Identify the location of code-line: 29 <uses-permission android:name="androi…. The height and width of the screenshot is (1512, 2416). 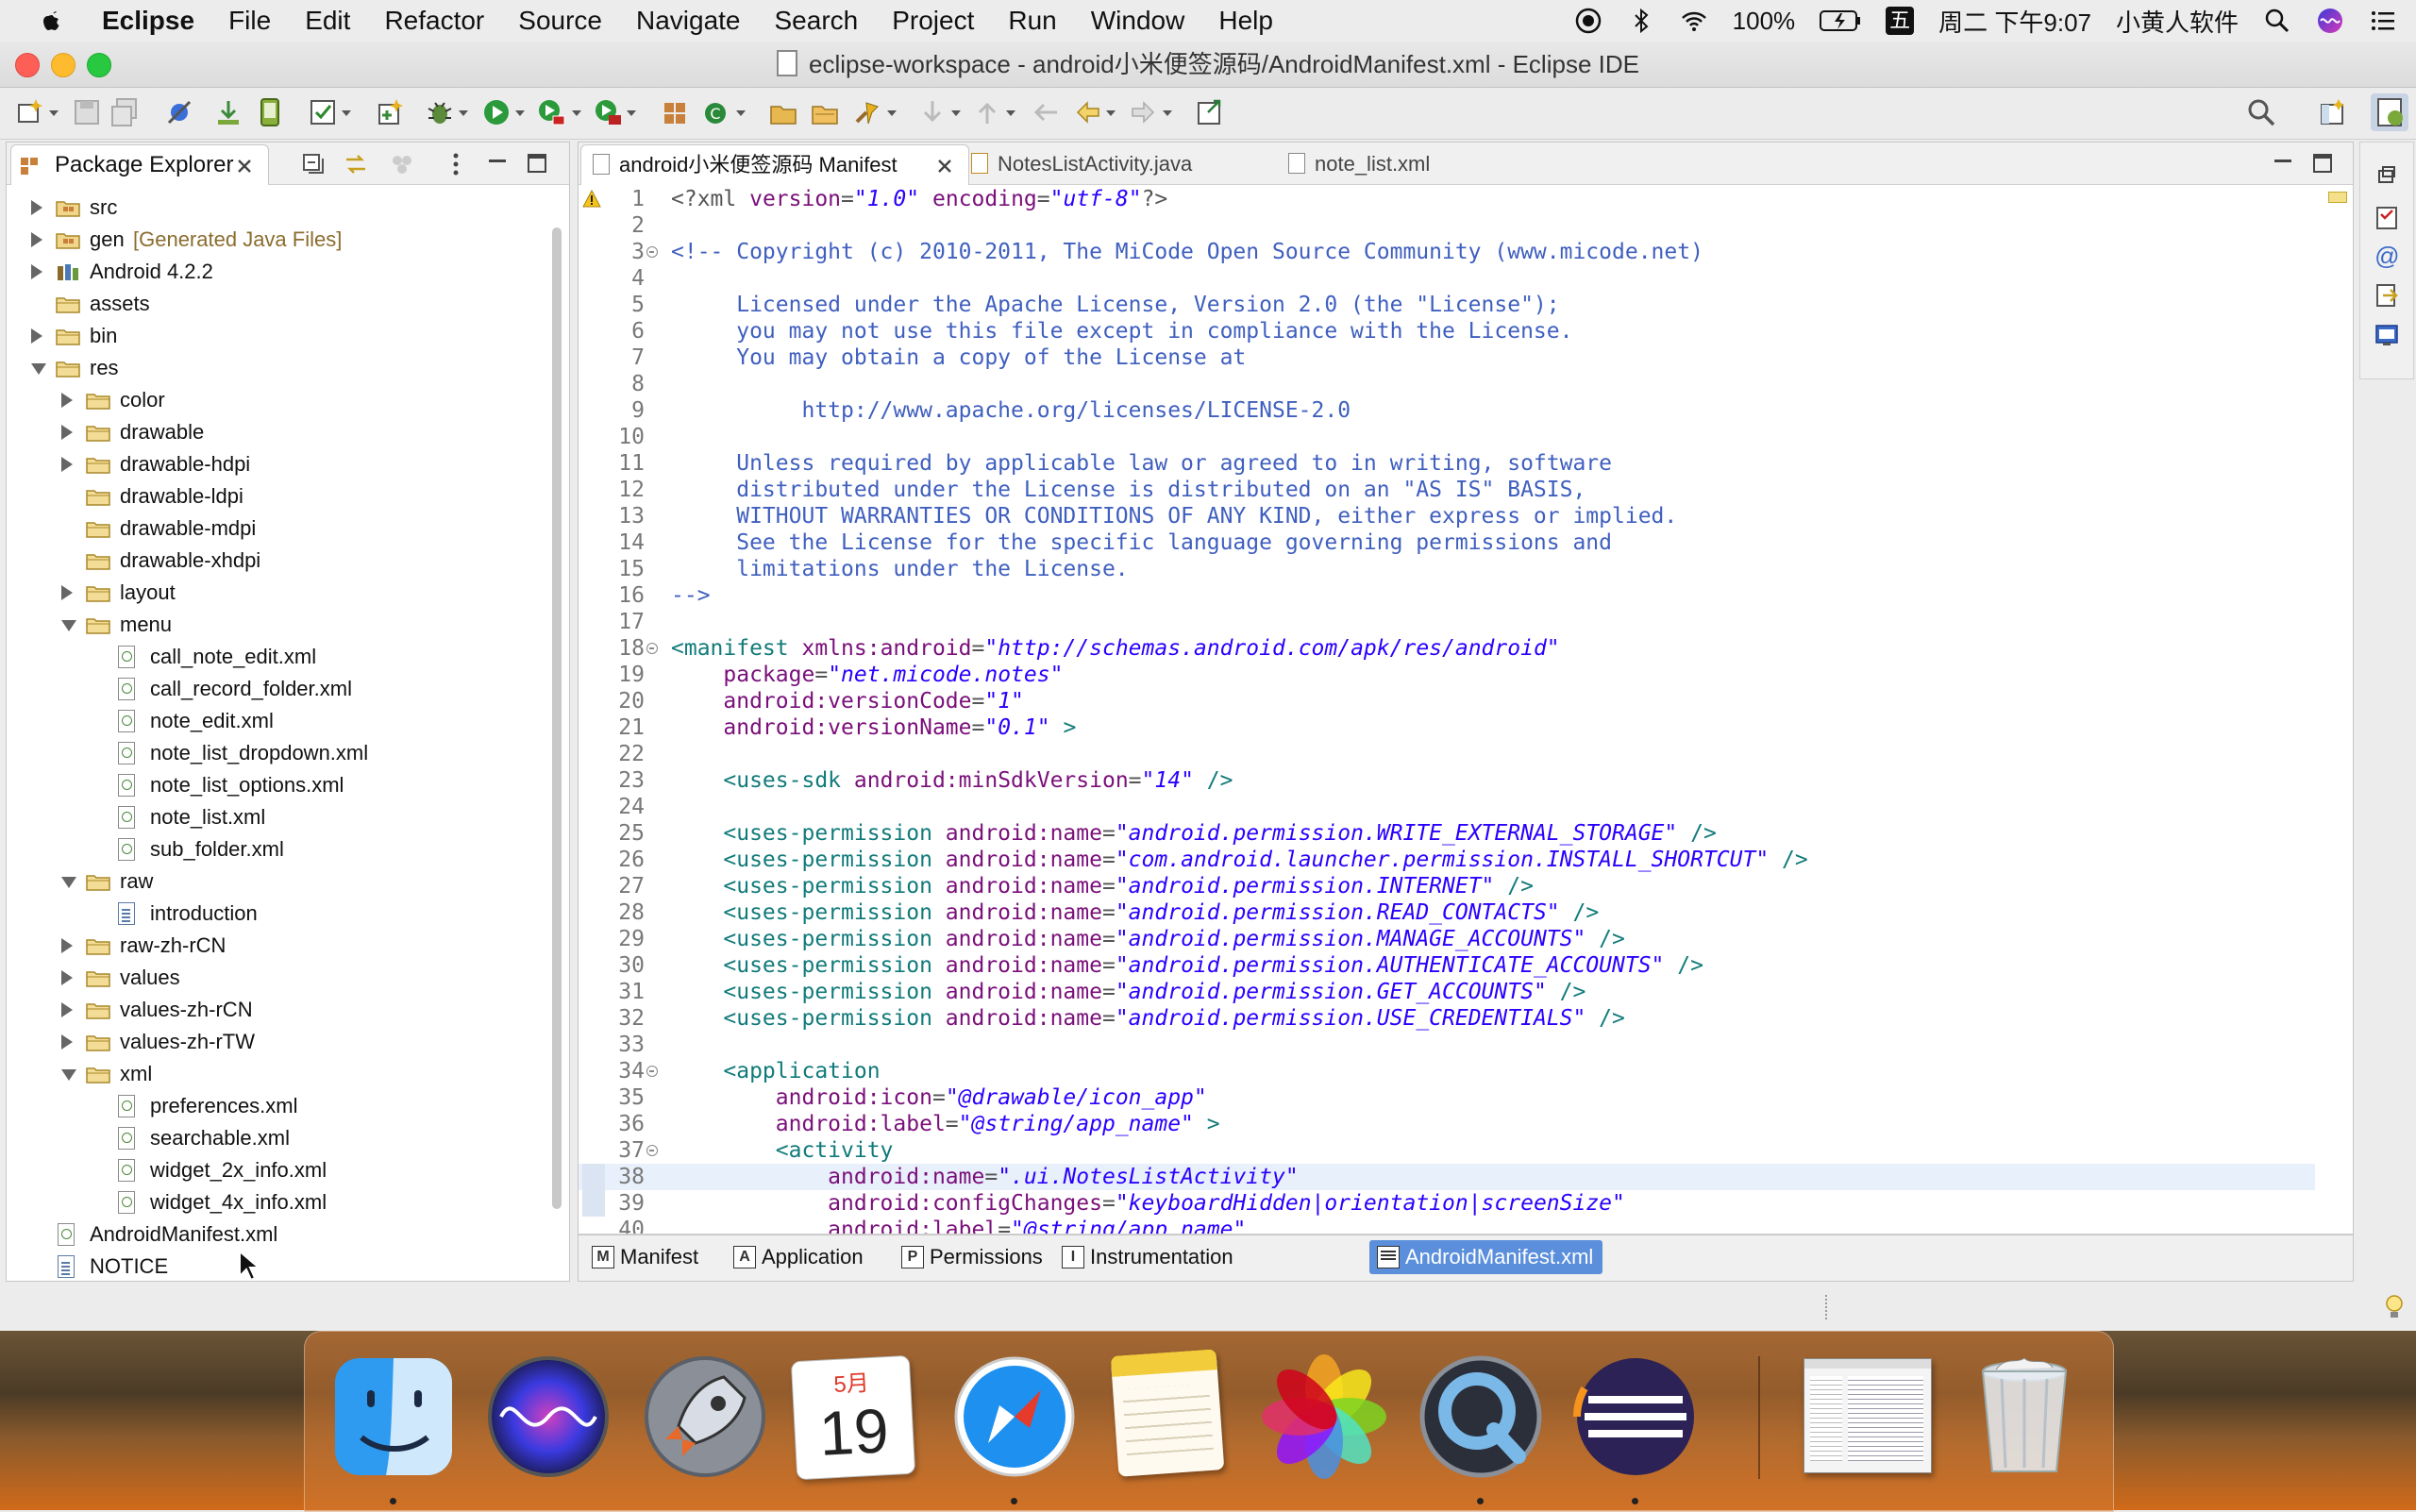
(1447, 939).